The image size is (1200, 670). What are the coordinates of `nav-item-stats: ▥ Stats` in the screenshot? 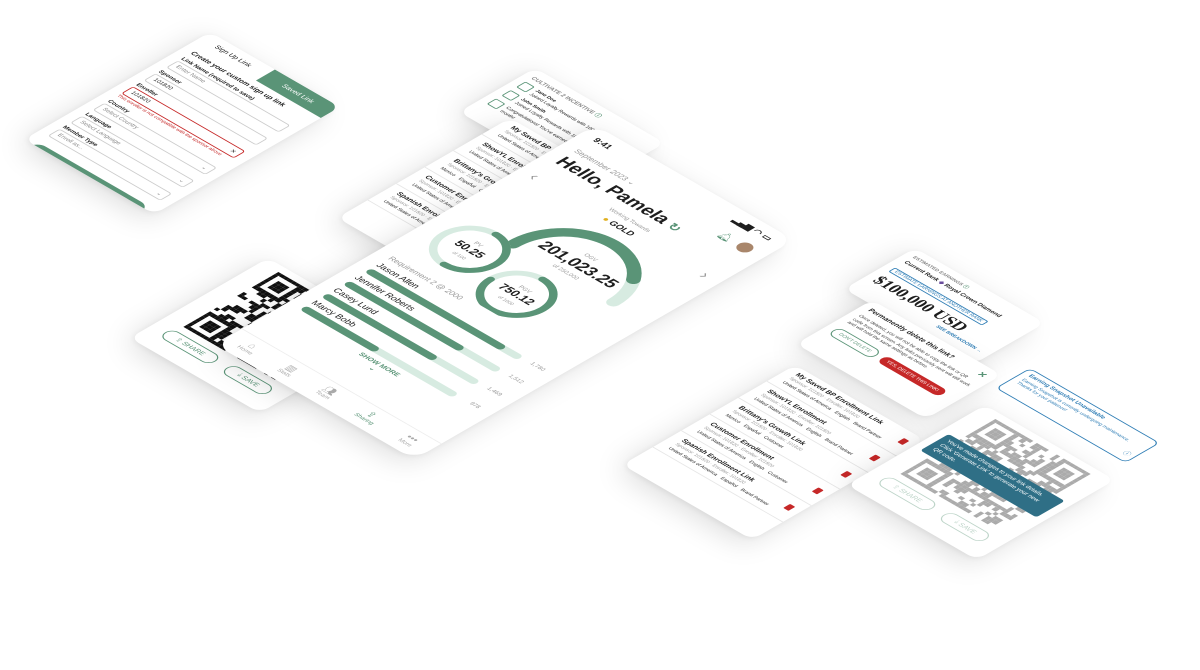 It's located at (288, 370).